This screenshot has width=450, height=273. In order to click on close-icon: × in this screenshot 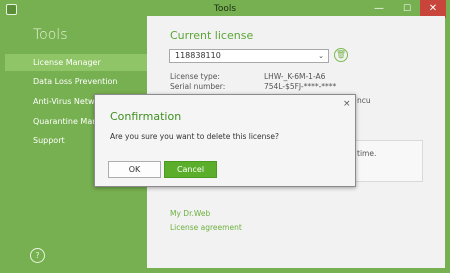, I will do `click(347, 104)`.